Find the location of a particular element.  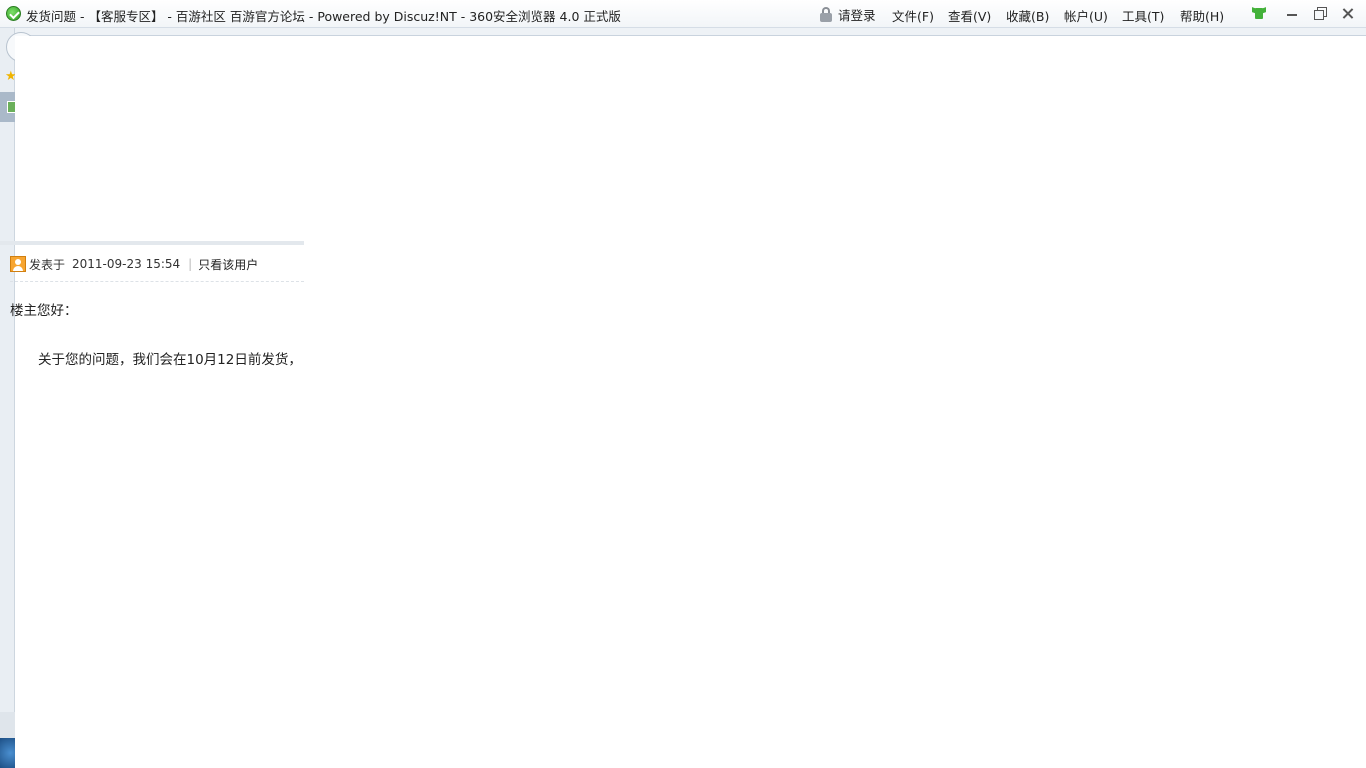

menu-account: 帐户(U) is located at coordinates (1086, 15).